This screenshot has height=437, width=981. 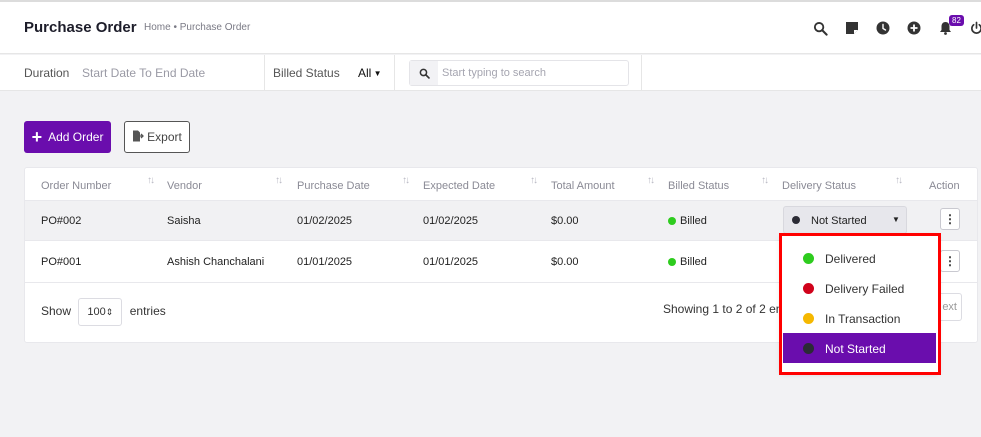 I want to click on export-button: Export, so click(x=157, y=137).